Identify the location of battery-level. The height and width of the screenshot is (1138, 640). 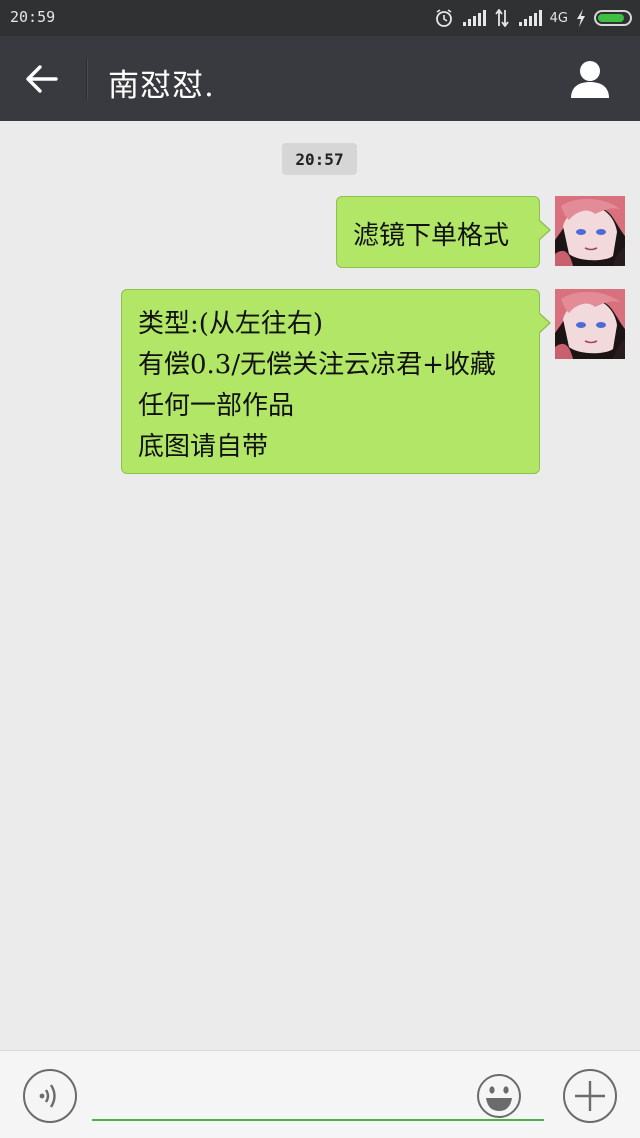
(611, 18).